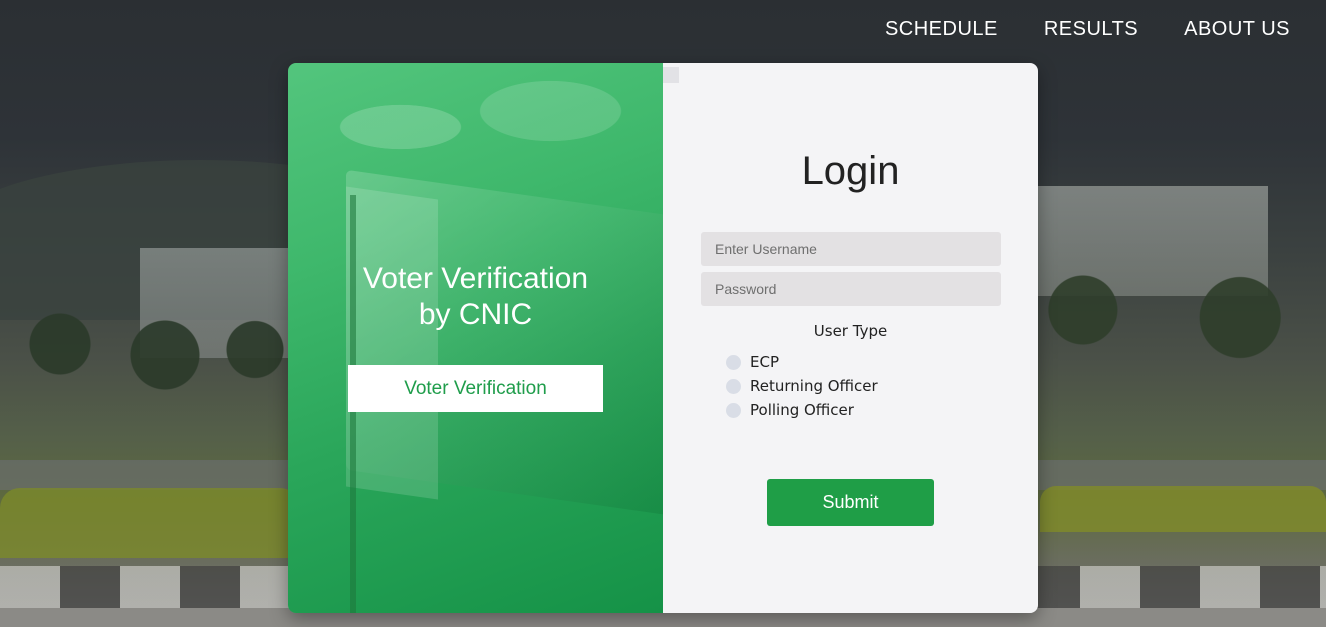 This screenshot has width=1326, height=627. I want to click on background-hedge-left, so click(150, 523).